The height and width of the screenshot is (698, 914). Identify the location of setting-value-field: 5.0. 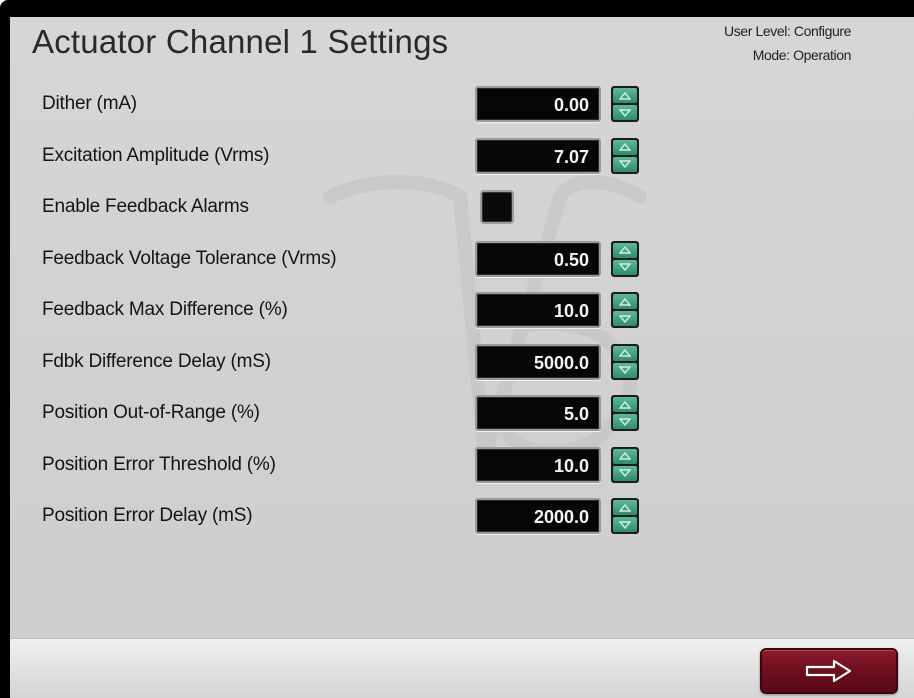
(538, 413).